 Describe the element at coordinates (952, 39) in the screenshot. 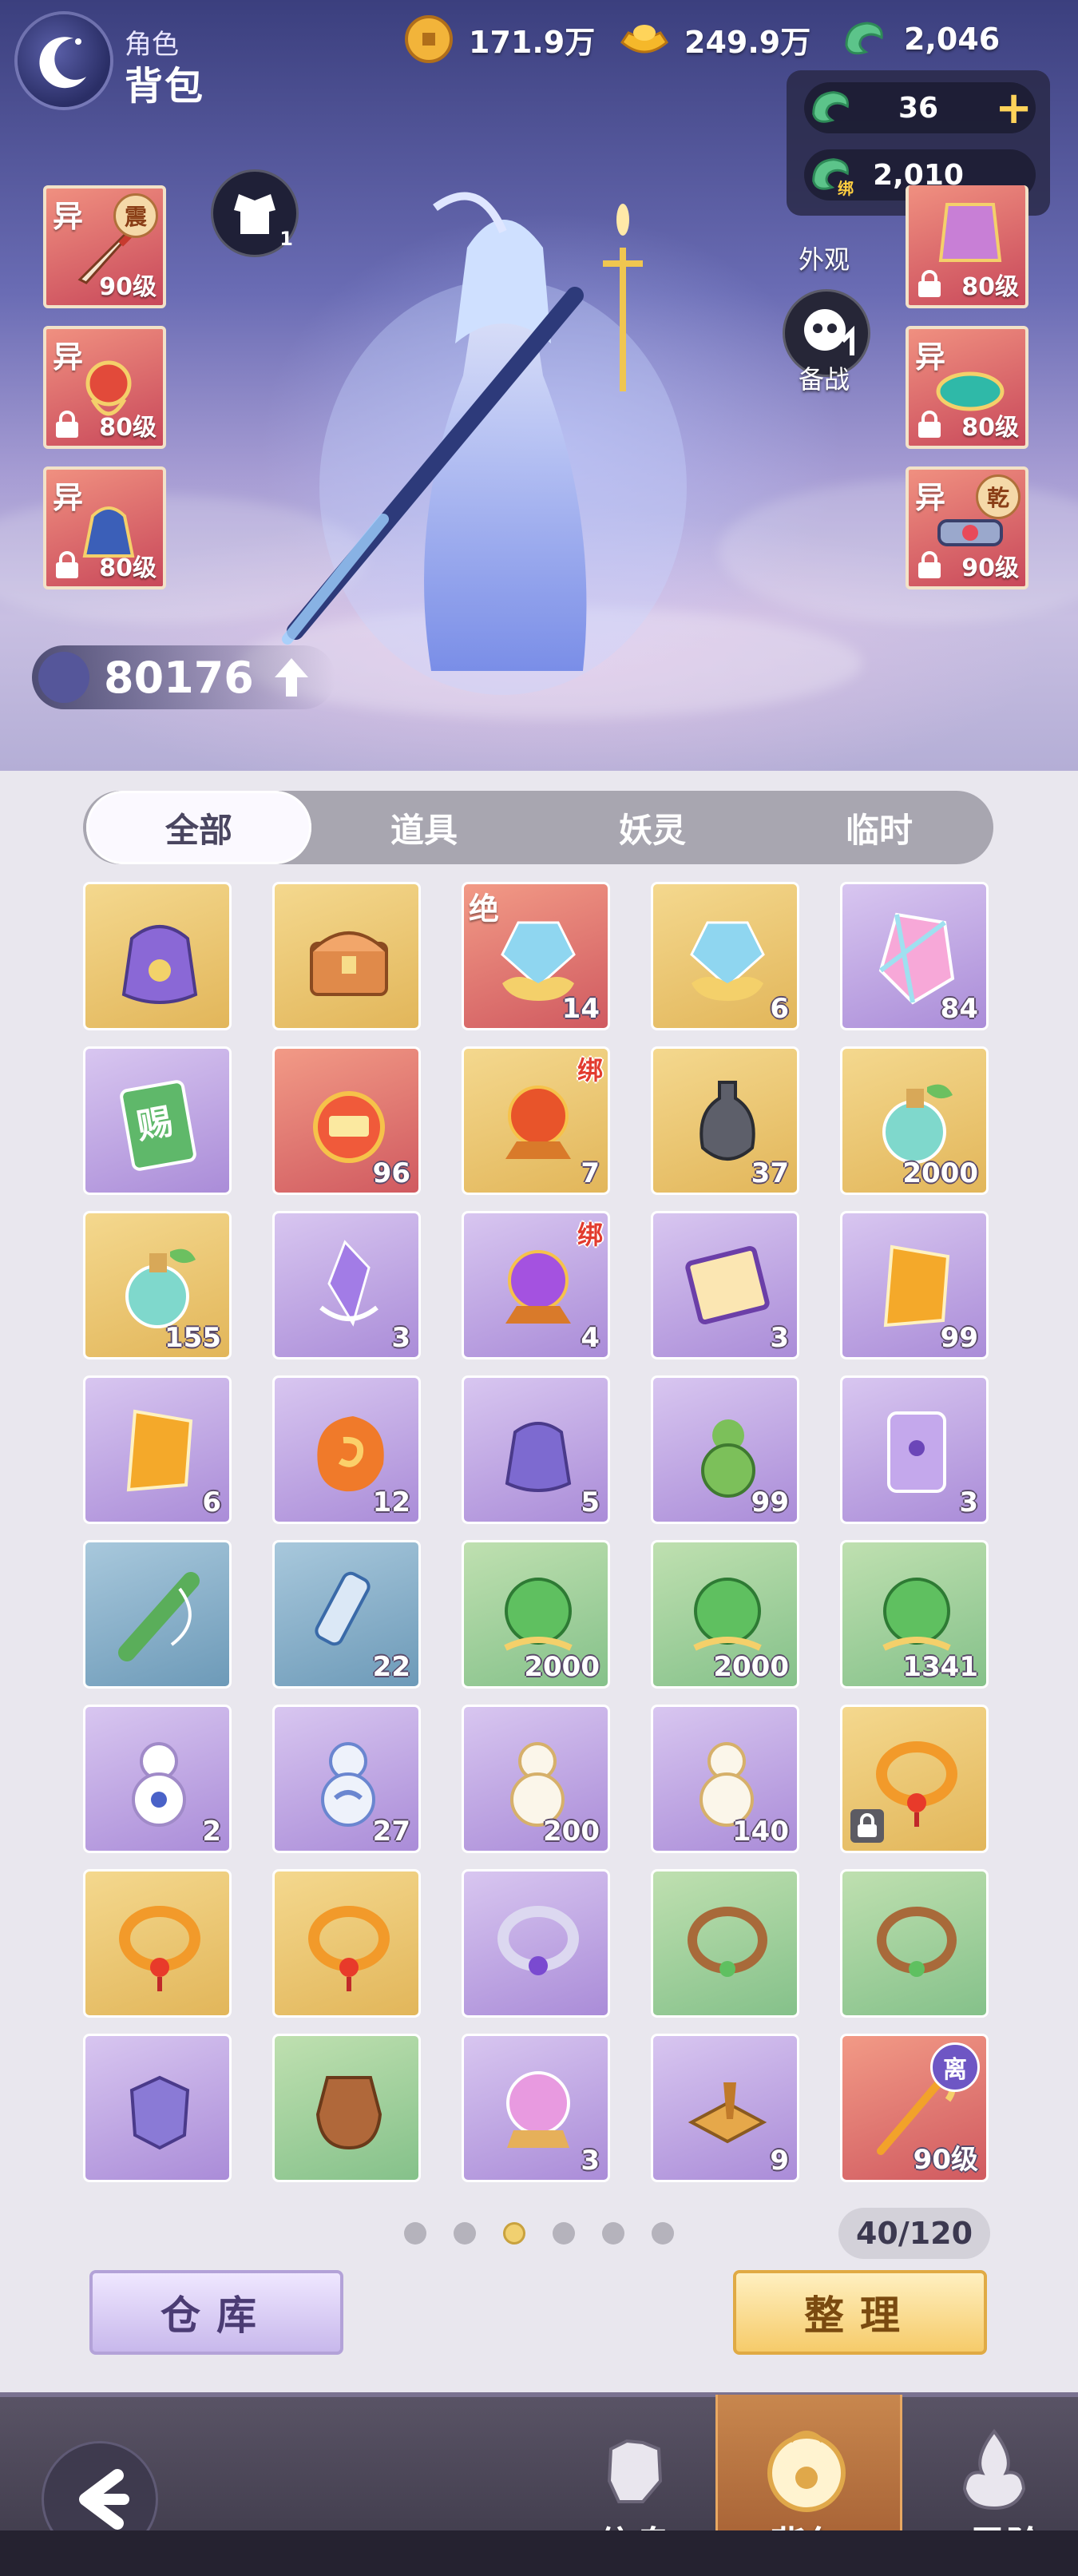

I see `jade-value: 2,046` at that location.